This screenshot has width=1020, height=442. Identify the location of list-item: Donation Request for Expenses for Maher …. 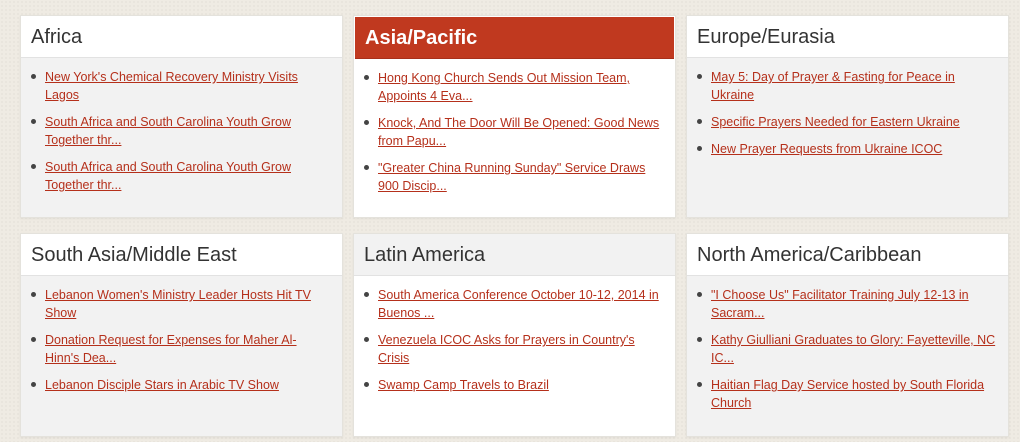
(180, 349).